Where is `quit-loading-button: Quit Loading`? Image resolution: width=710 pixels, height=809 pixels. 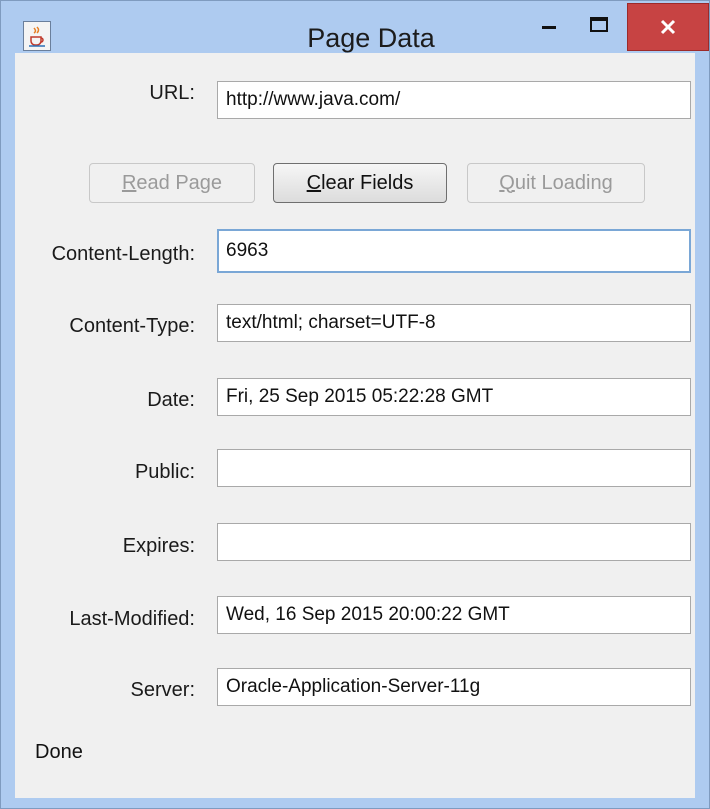
quit-loading-button: Quit Loading is located at coordinates (556, 183).